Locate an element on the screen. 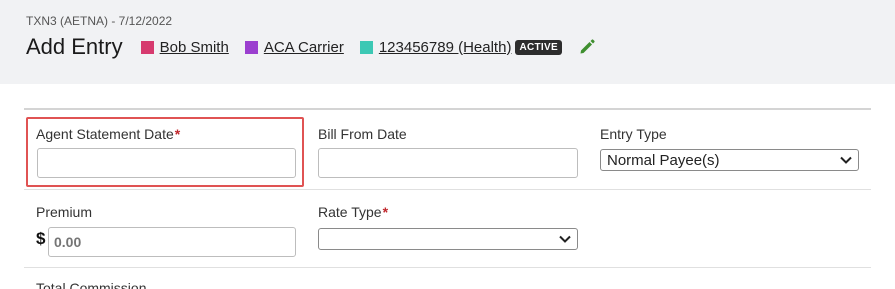 This screenshot has width=895, height=289. form-top-divider is located at coordinates (447, 109).